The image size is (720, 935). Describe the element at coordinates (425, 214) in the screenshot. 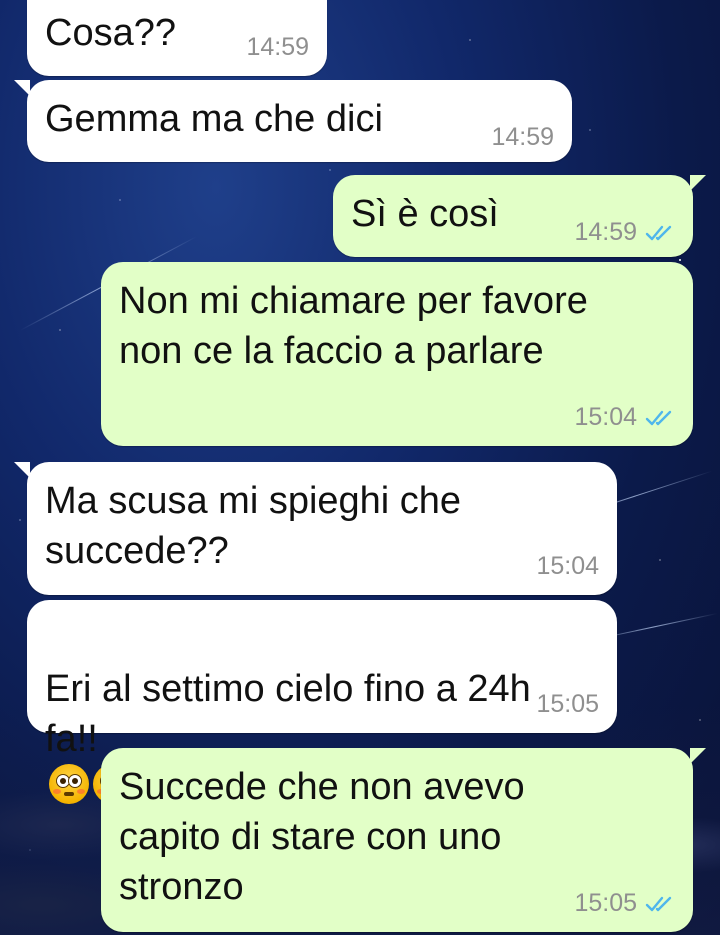

I see `message-text: Sì è così` at that location.